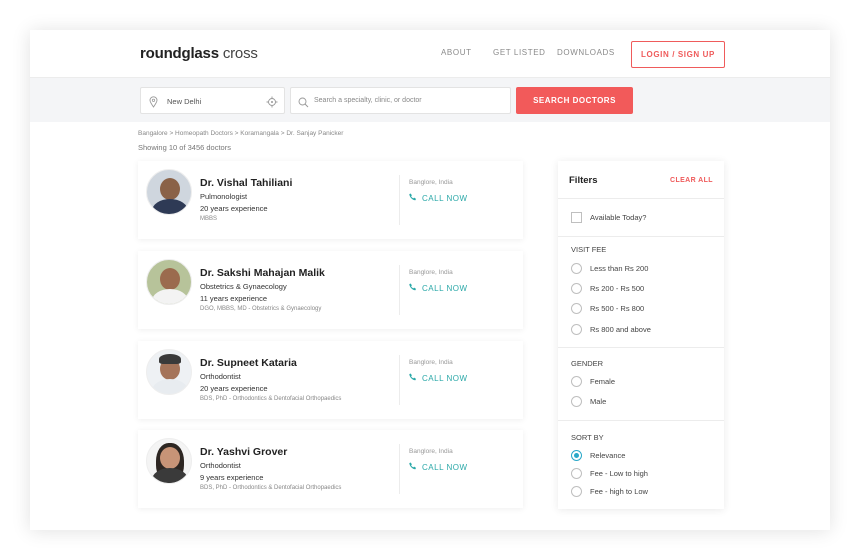 This screenshot has height=560, width=860. I want to click on available-today-checkbox: Available Today?, so click(608, 217).